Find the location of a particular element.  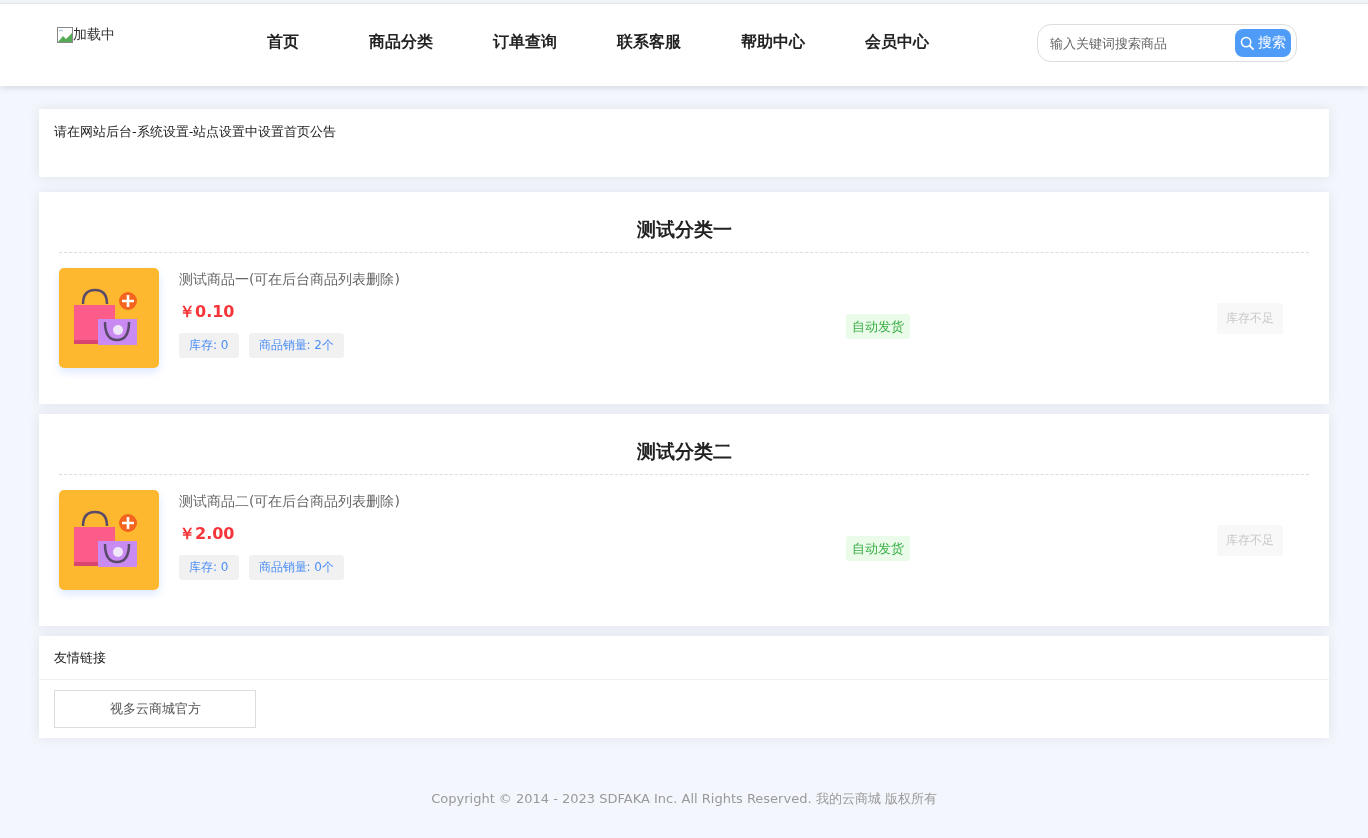

nav-link: 订单查询 is located at coordinates (525, 42).